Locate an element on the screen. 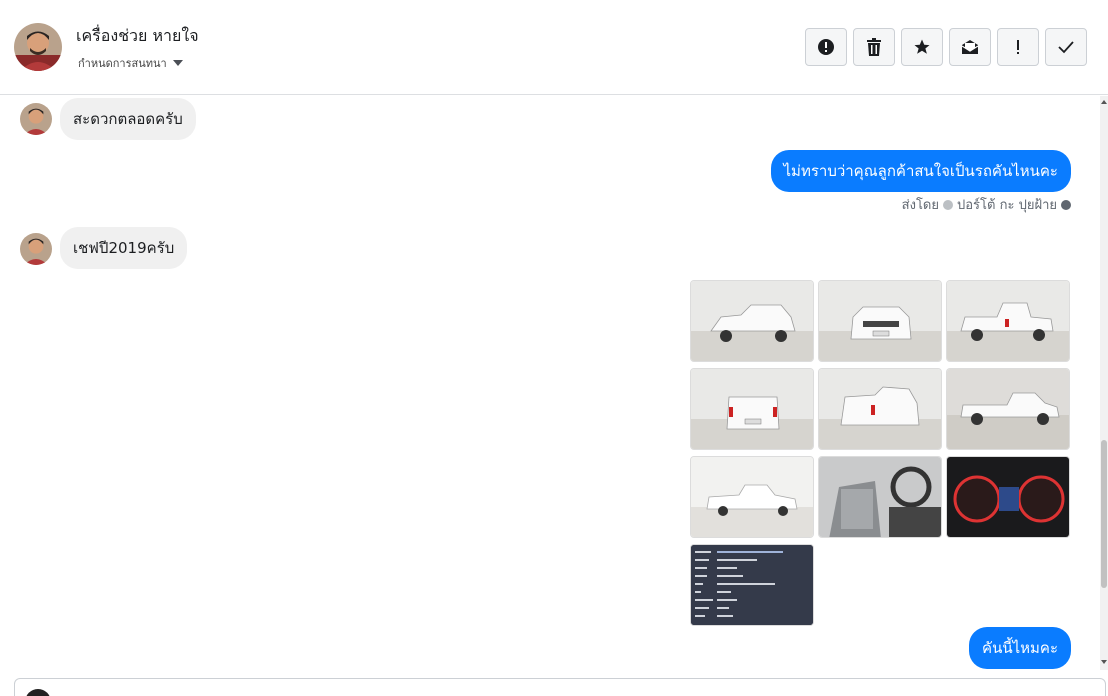 The height and width of the screenshot is (696, 1108). assign-conversation-dropdown: กำหนดการสนทนา is located at coordinates (130, 63).